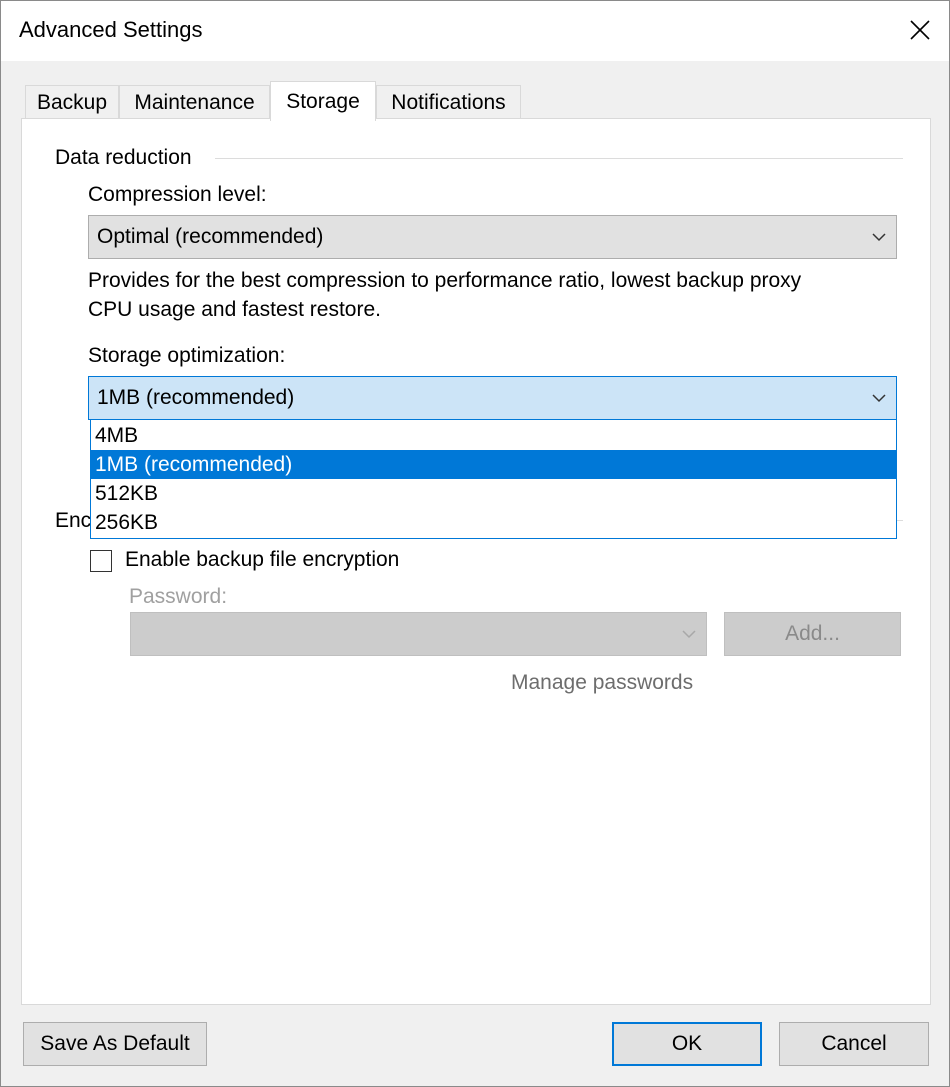 The image size is (950, 1087). Describe the element at coordinates (493, 493) in the screenshot. I see `dropdown-option-512kb: 512KB` at that location.